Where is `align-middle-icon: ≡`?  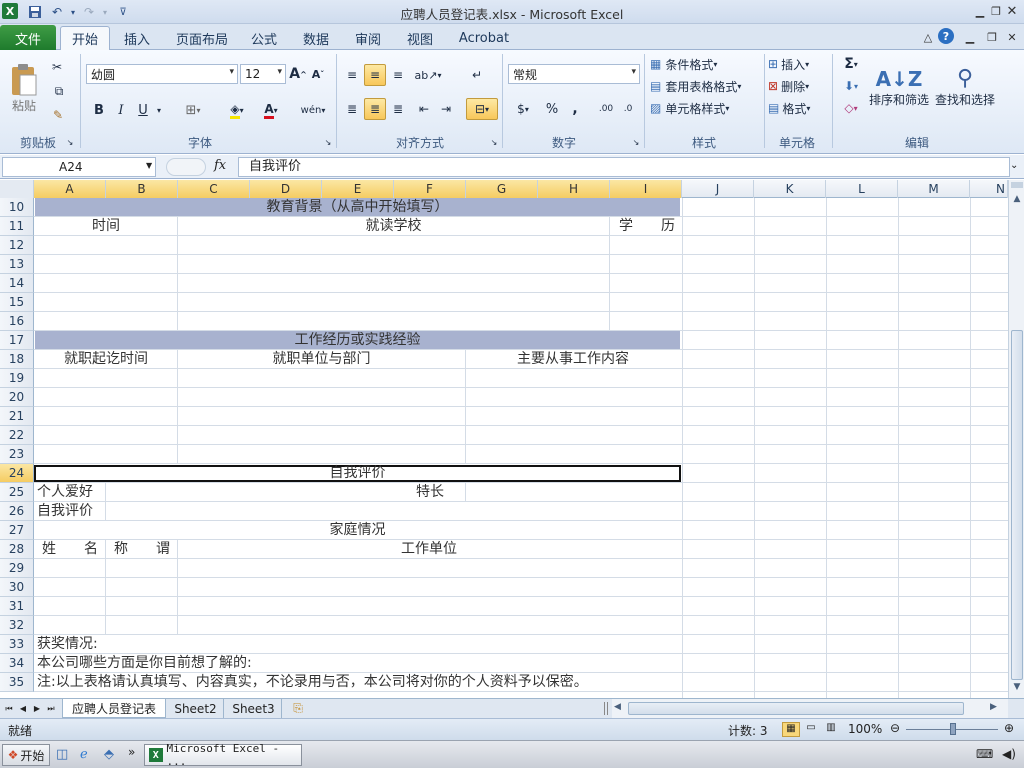 align-middle-icon: ≡ is located at coordinates (375, 75).